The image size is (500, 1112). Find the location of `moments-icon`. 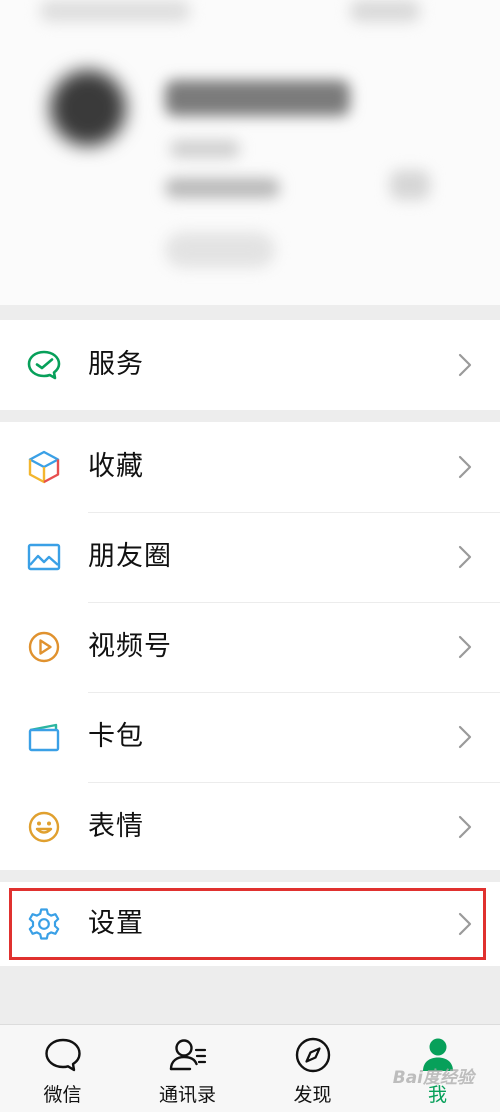

moments-icon is located at coordinates (44, 557).